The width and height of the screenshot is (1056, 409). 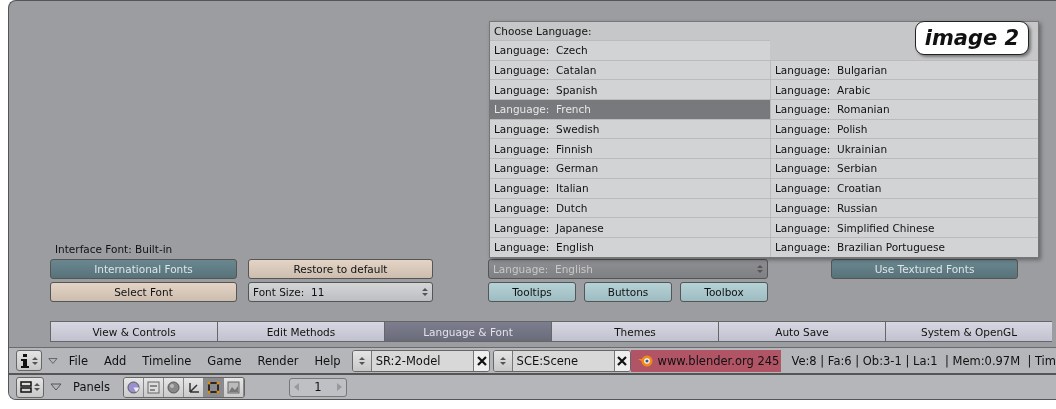 I want to click on font-size-field: Font Size: 11, so click(x=340, y=292).